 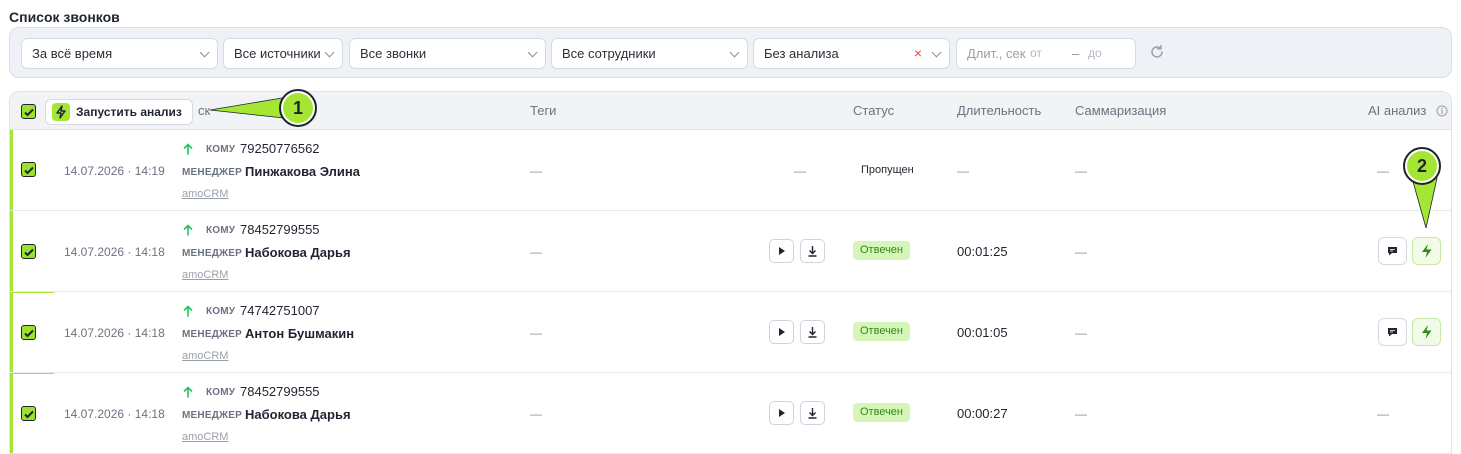 What do you see at coordinates (1422, 166) in the screenshot?
I see `callout-badge-2: 2` at bounding box center [1422, 166].